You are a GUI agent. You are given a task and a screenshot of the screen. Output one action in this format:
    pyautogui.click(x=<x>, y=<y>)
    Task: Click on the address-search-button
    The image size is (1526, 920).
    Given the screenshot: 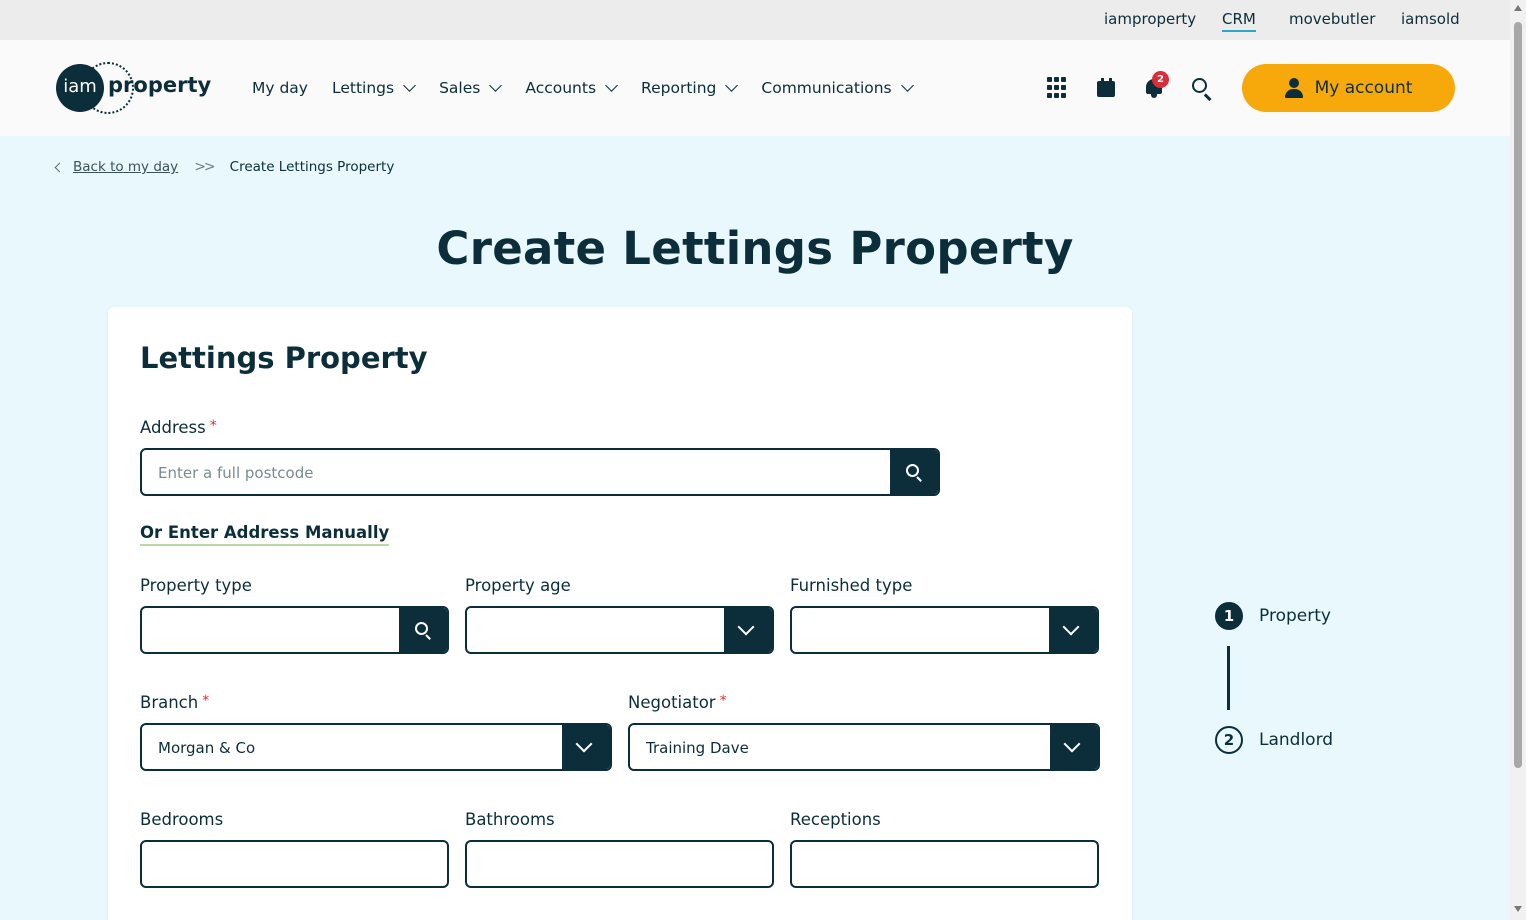 What is the action you would take?
    pyautogui.click(x=914, y=472)
    